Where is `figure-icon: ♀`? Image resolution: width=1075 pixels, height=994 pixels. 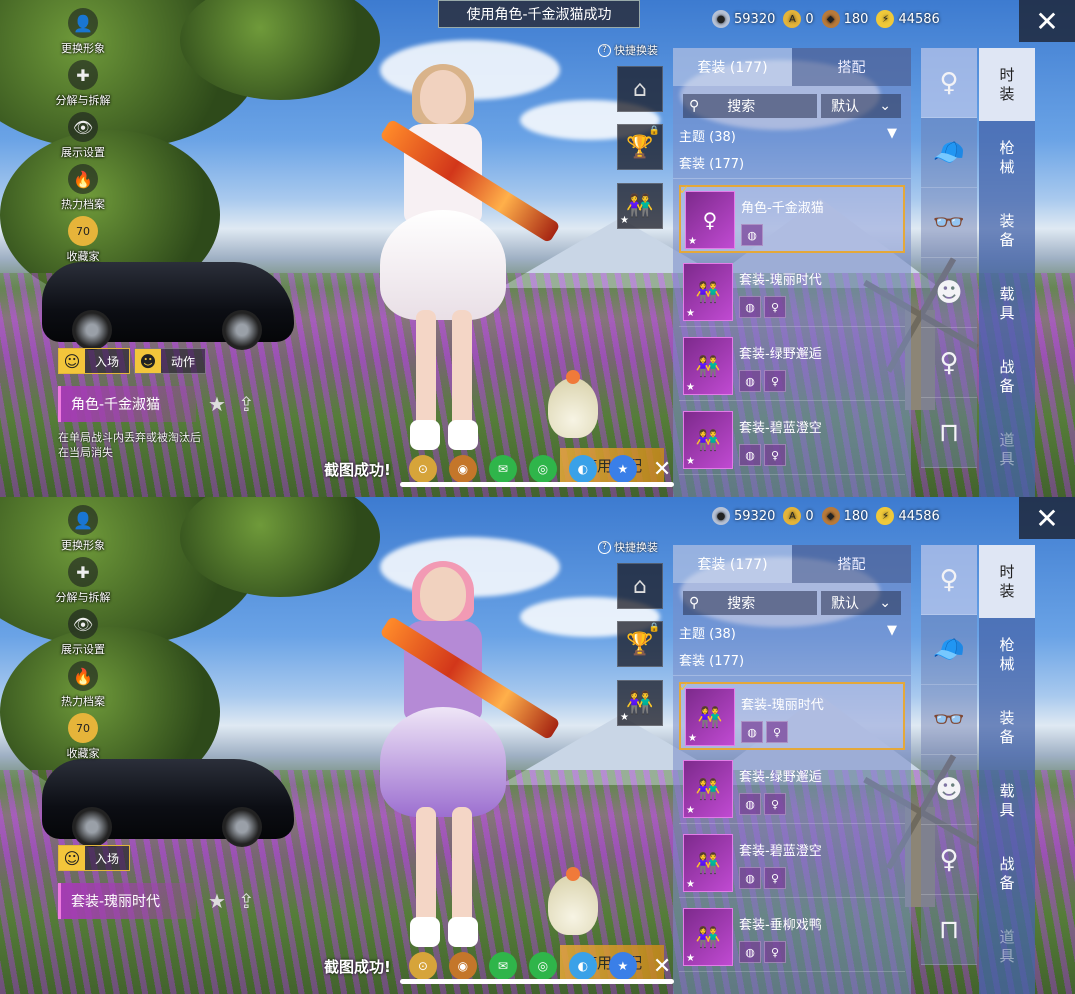
figure-icon: ♀ is located at coordinates (775, 804).